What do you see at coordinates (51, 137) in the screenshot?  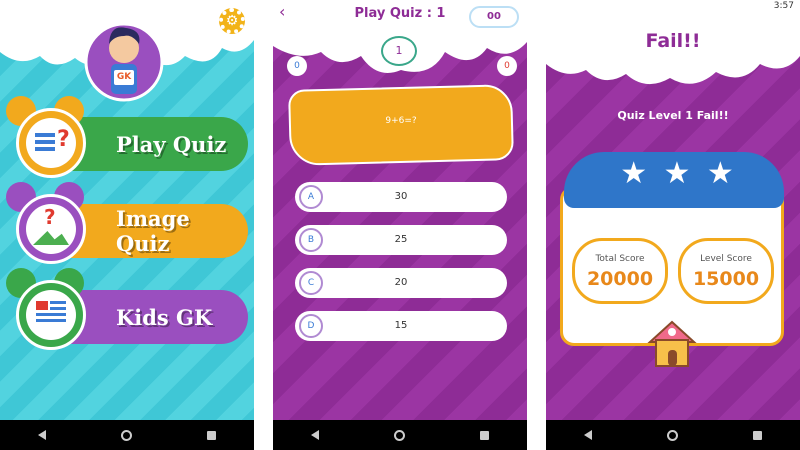 I see `question-list-icon: ?` at bounding box center [51, 137].